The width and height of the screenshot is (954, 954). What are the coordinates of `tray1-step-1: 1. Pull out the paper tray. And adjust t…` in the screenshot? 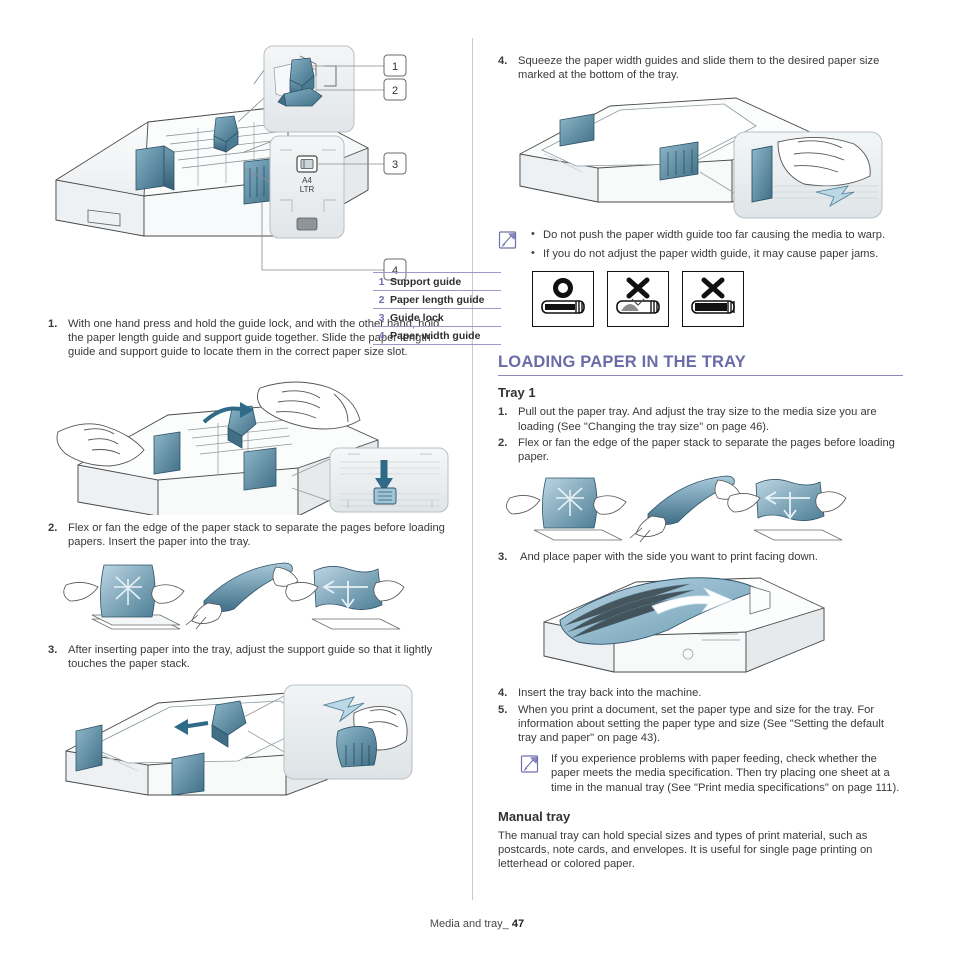 It's located at (700, 419).